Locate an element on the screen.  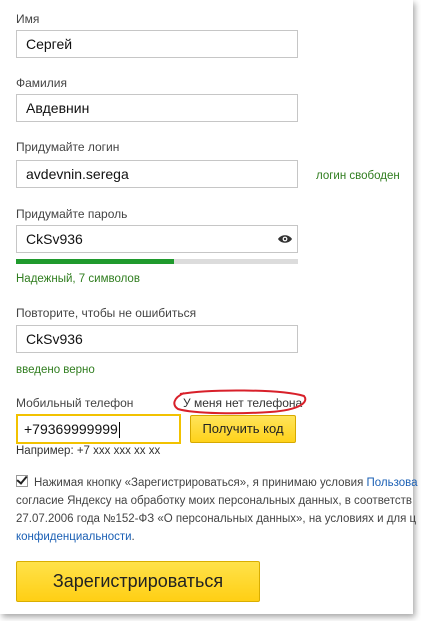
last-name-label: Фамилия is located at coordinates (41, 83).